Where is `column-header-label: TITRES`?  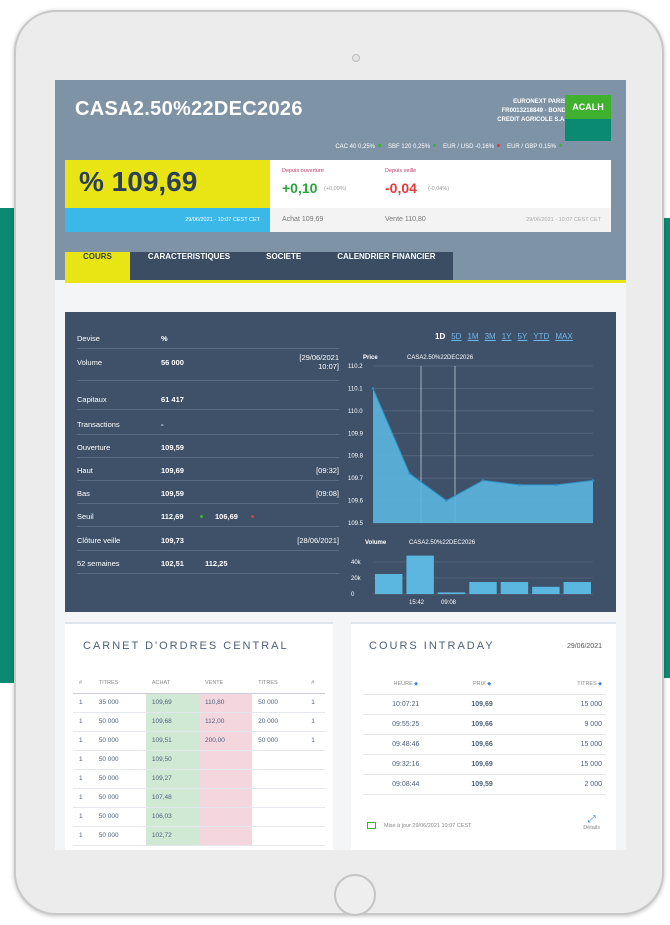 column-header-label: TITRES is located at coordinates (587, 683).